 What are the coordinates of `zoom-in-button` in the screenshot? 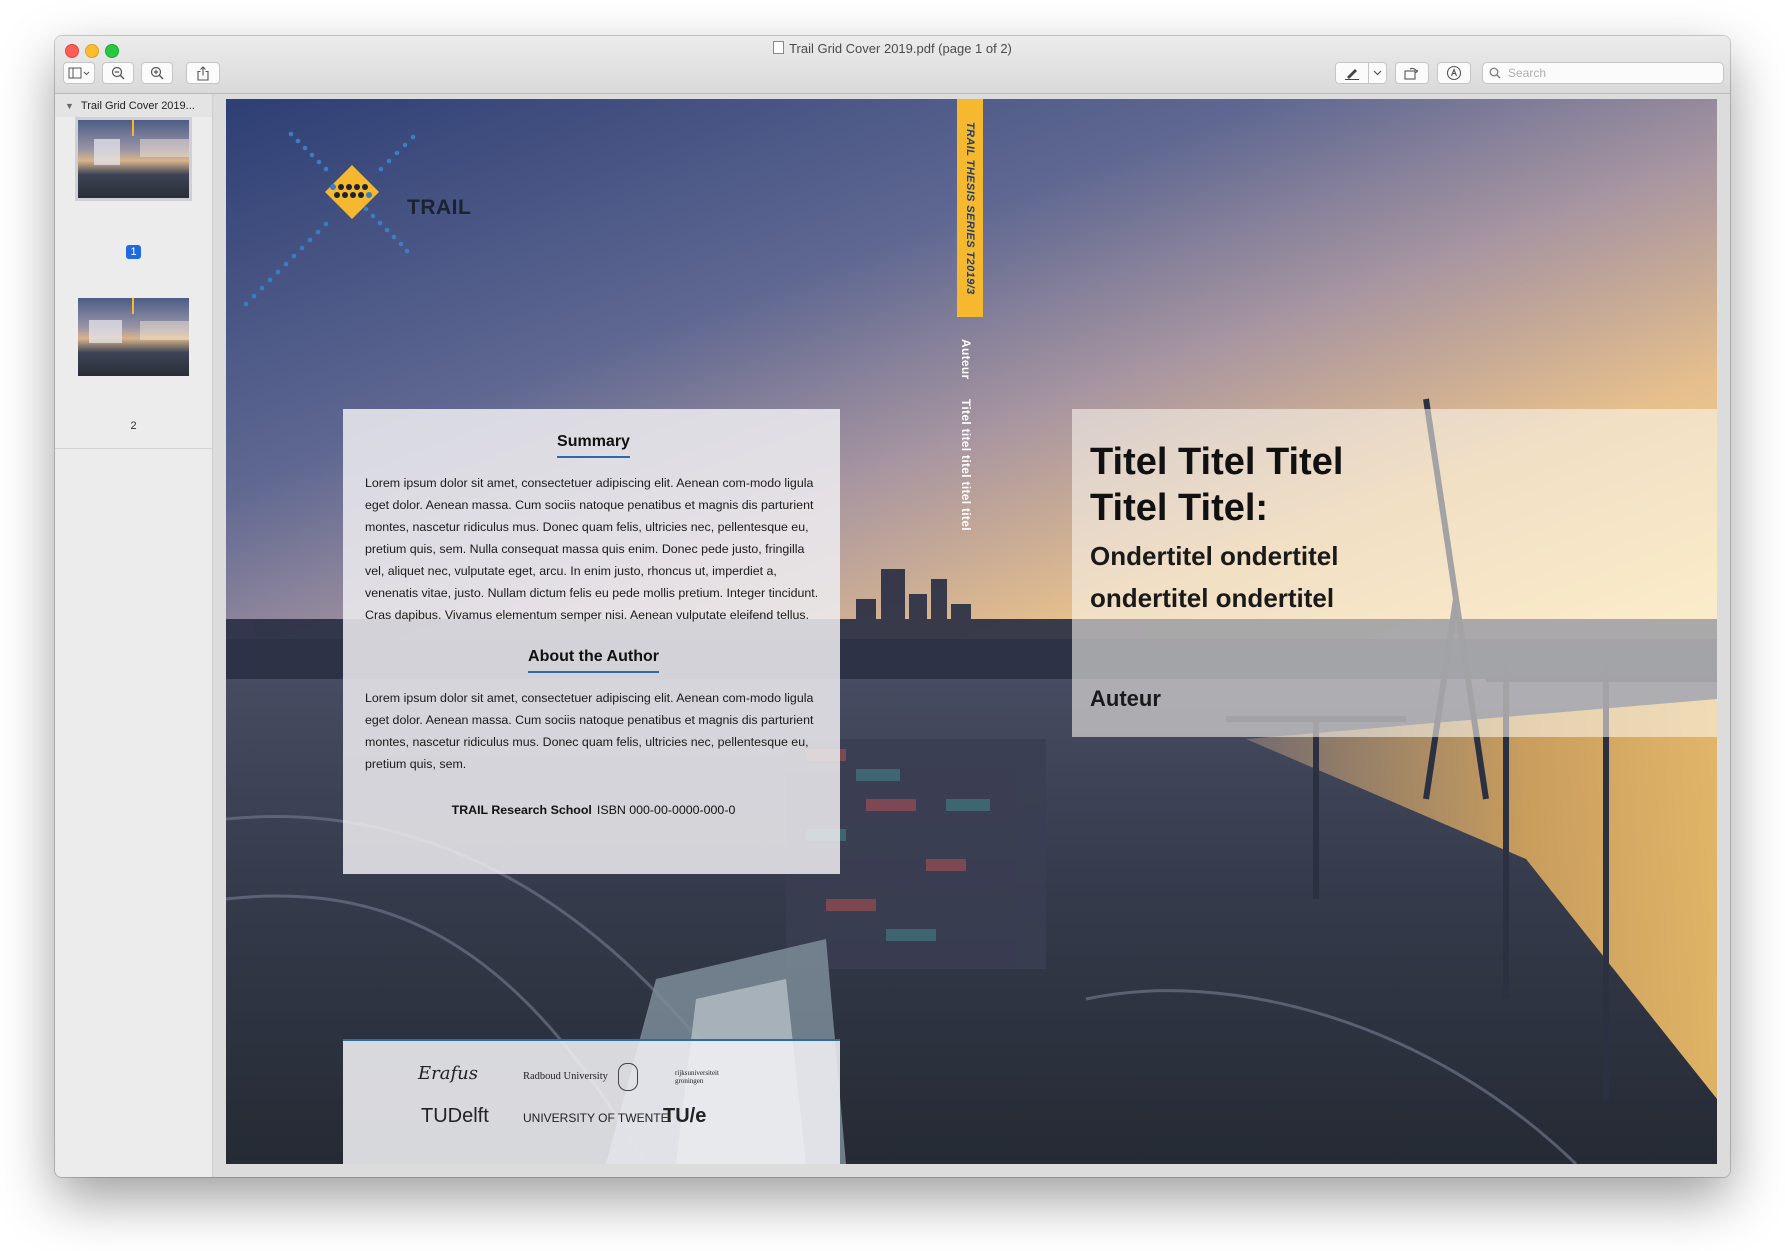 It's located at (157, 73).